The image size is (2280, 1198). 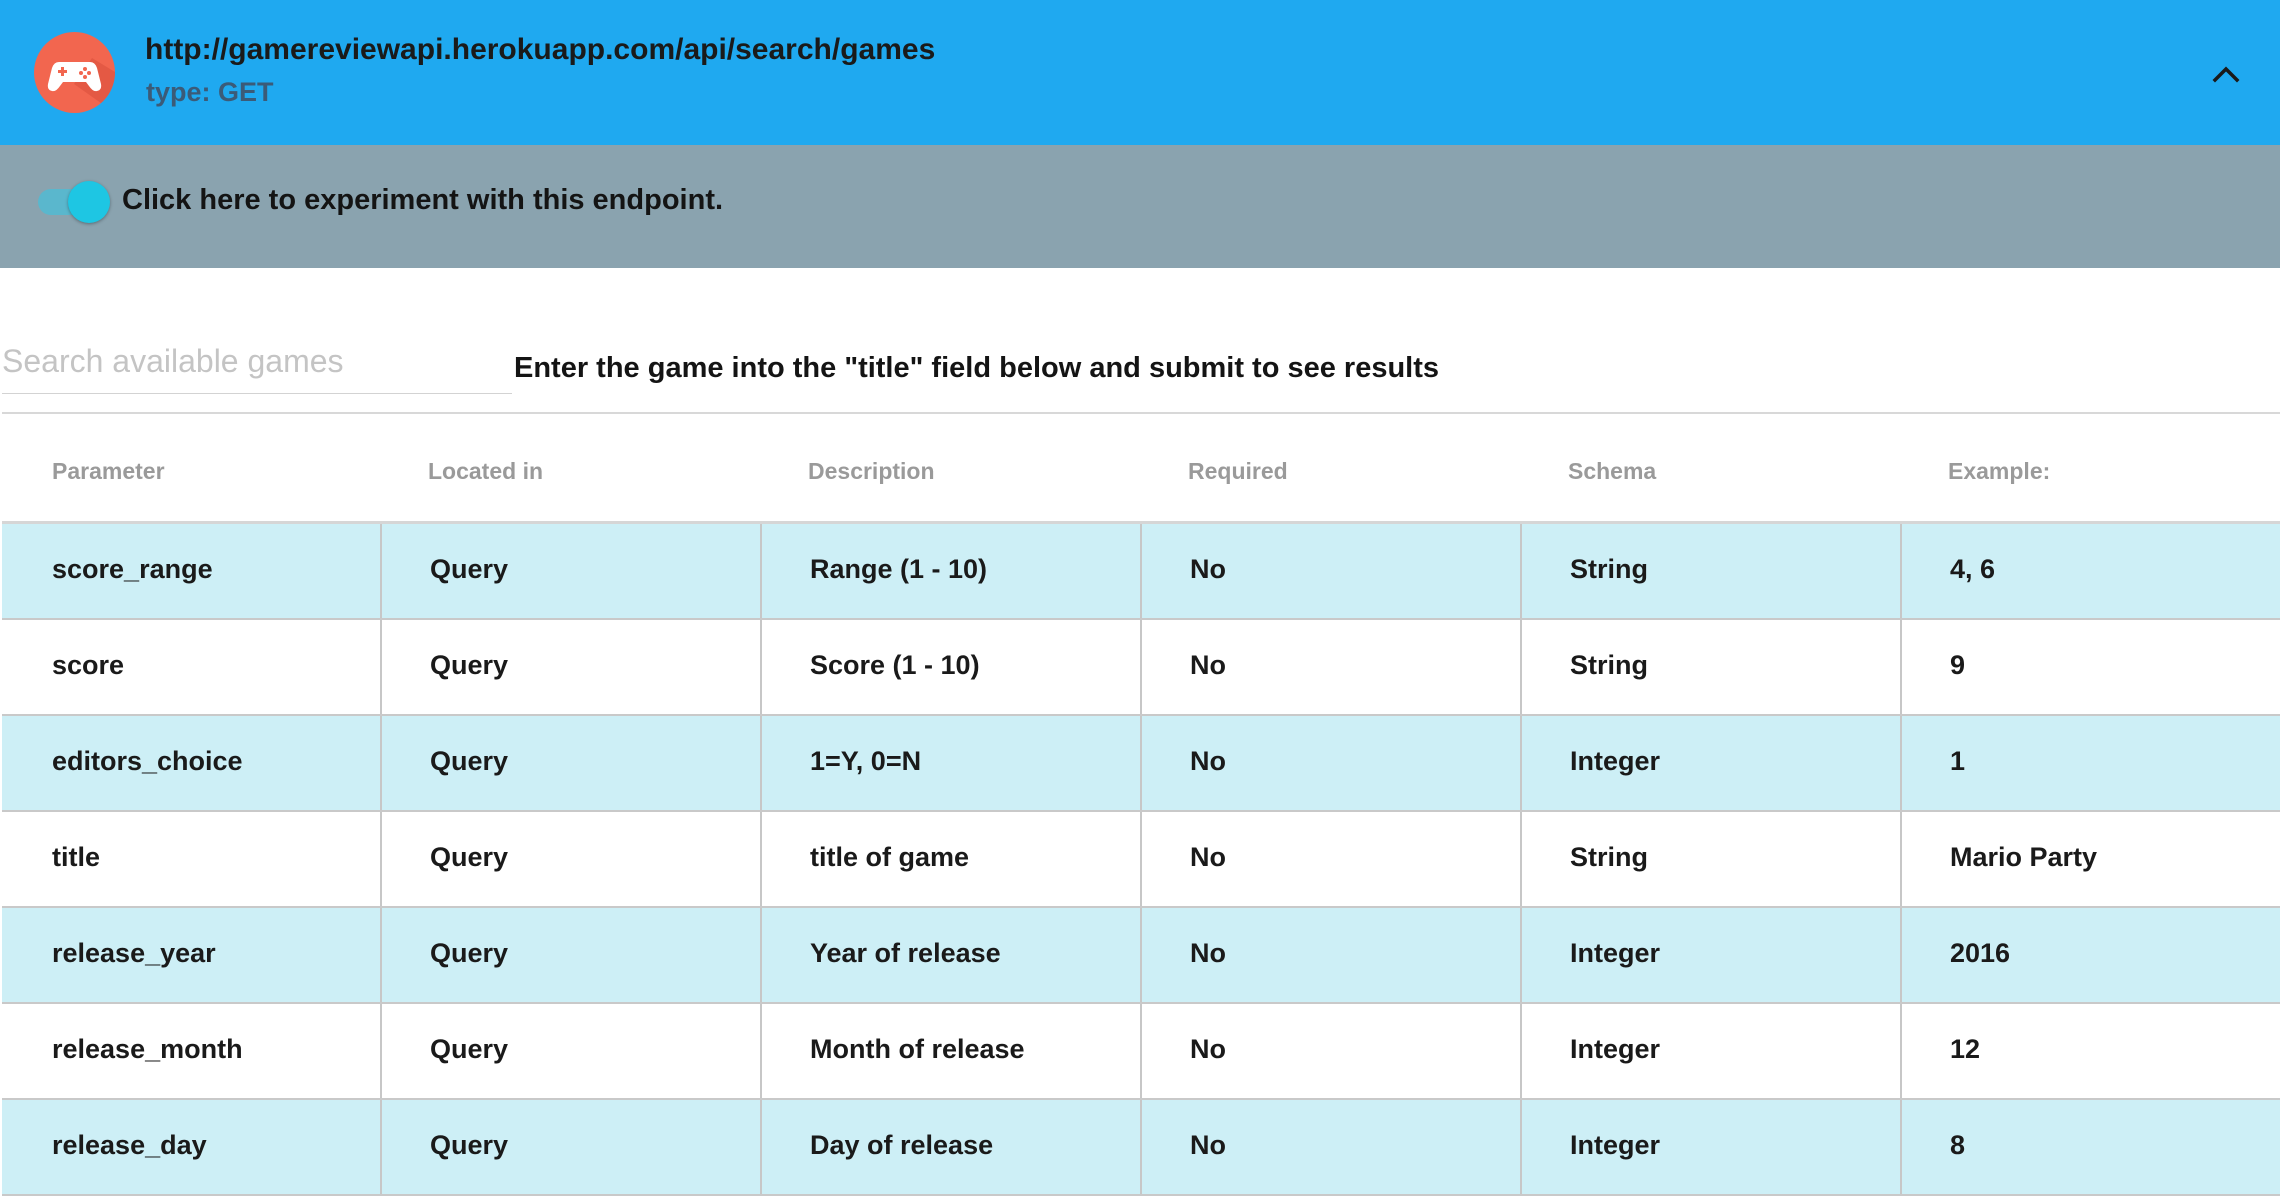 What do you see at coordinates (2091, 955) in the screenshot?
I see `cell-example: 2016` at bounding box center [2091, 955].